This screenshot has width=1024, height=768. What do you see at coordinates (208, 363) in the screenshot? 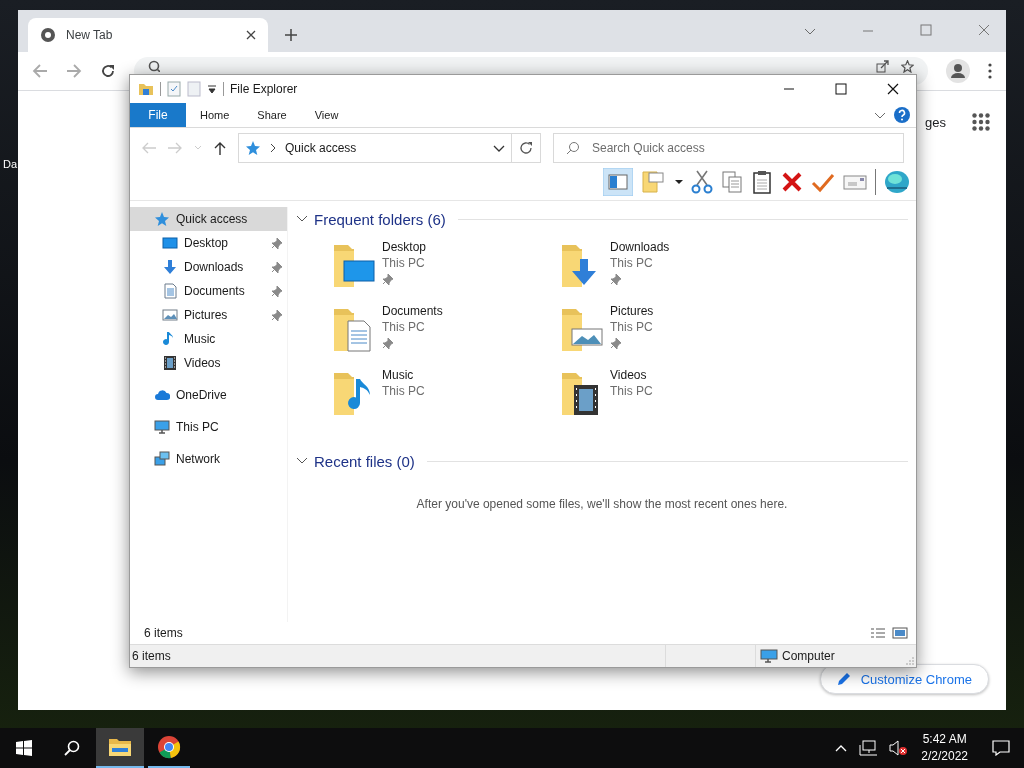
I see `sidebar-item: Videos` at bounding box center [208, 363].